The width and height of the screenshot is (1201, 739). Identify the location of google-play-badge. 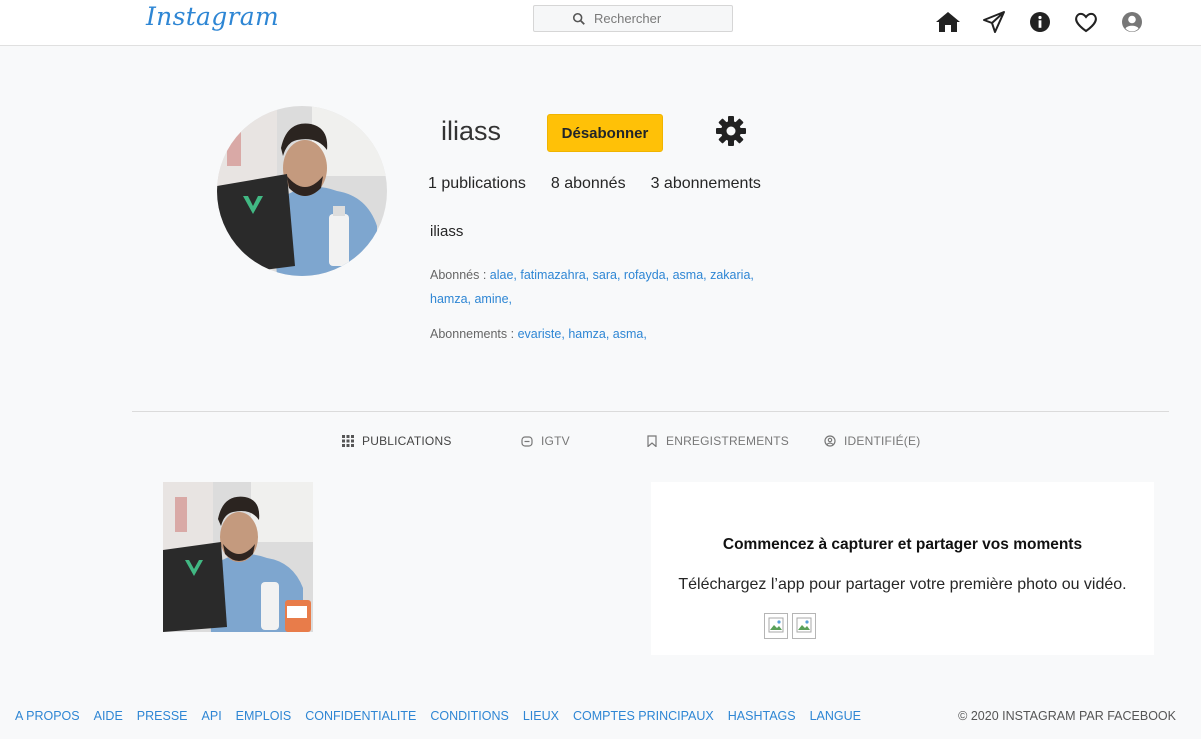
(804, 626).